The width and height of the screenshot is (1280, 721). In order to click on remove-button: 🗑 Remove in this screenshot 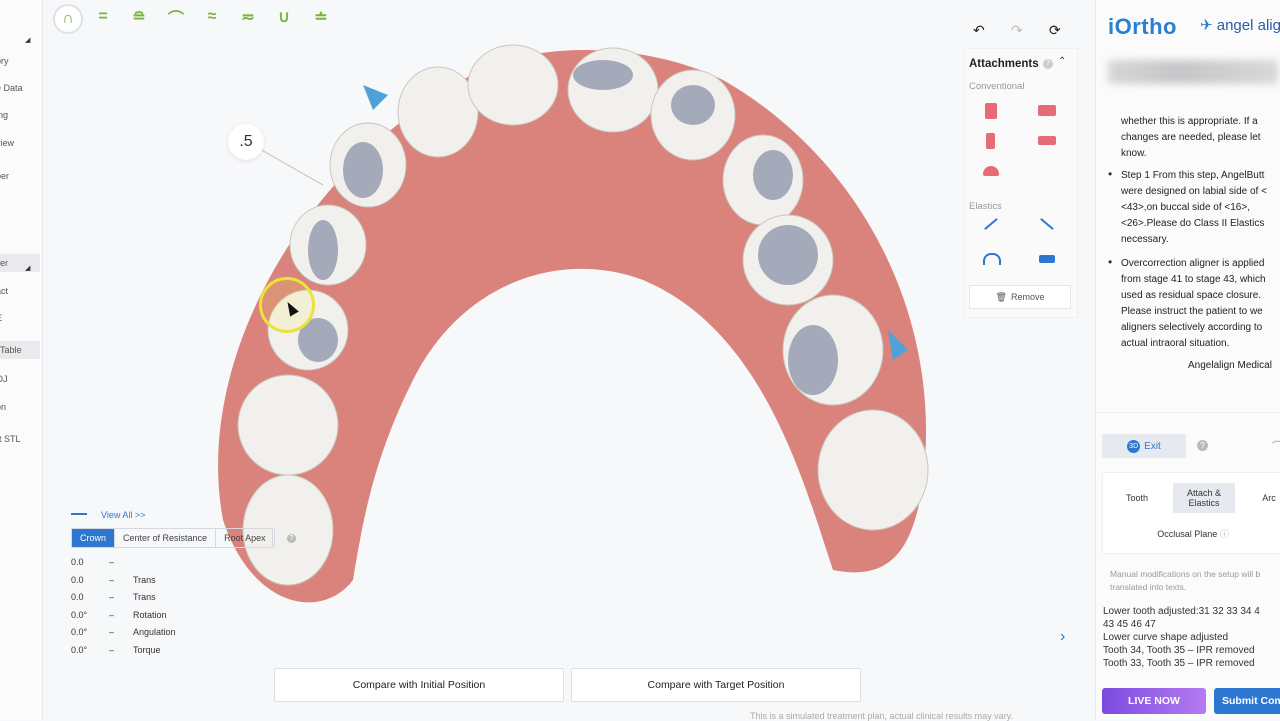, I will do `click(1020, 297)`.